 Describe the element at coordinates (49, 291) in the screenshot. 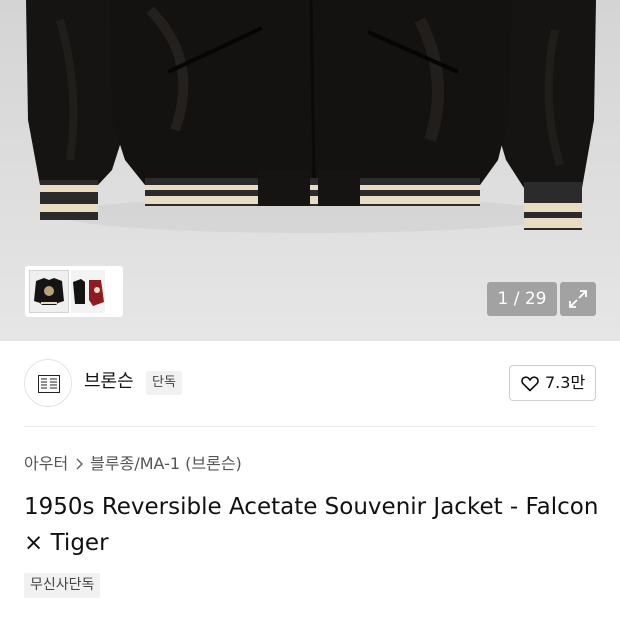

I see `jacket-front-thumbnail` at that location.